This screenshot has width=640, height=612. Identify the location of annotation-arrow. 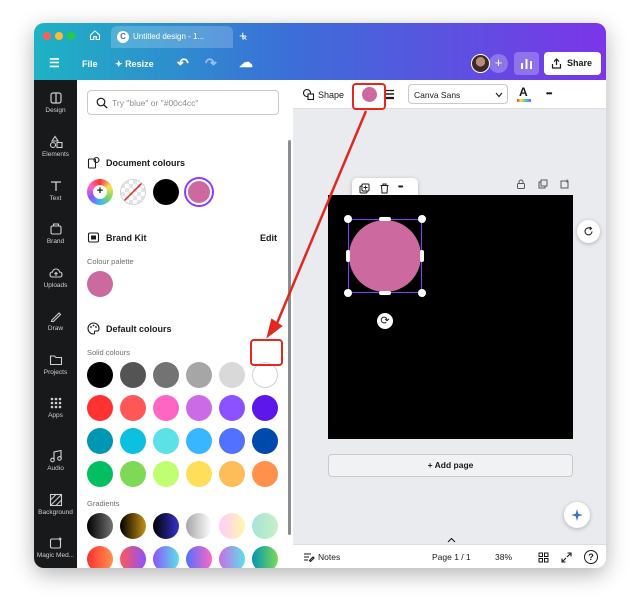
(317, 224).